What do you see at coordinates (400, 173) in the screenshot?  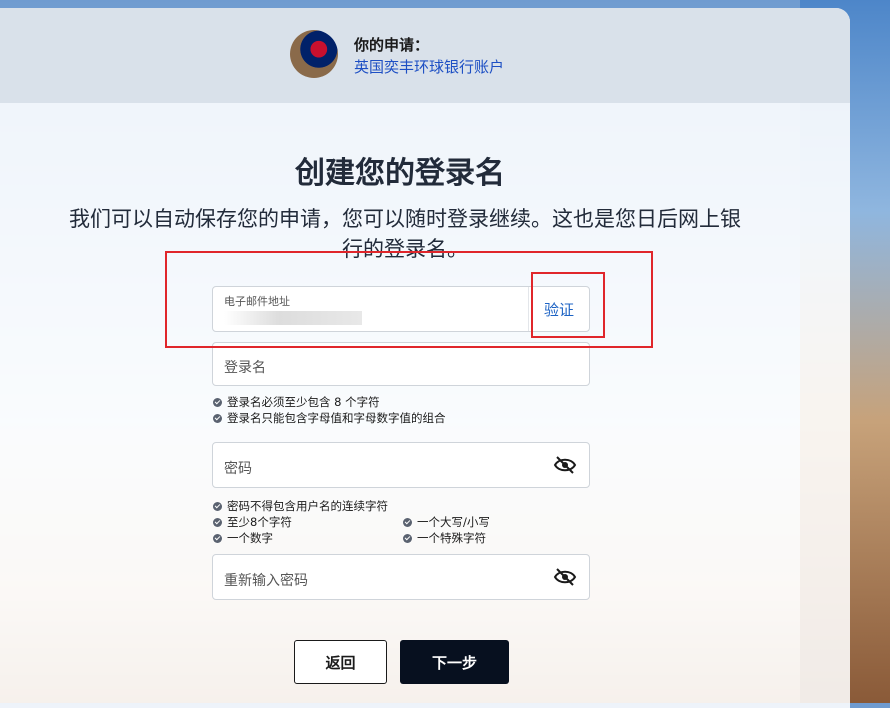 I see `page-title: 创建您的登录名` at bounding box center [400, 173].